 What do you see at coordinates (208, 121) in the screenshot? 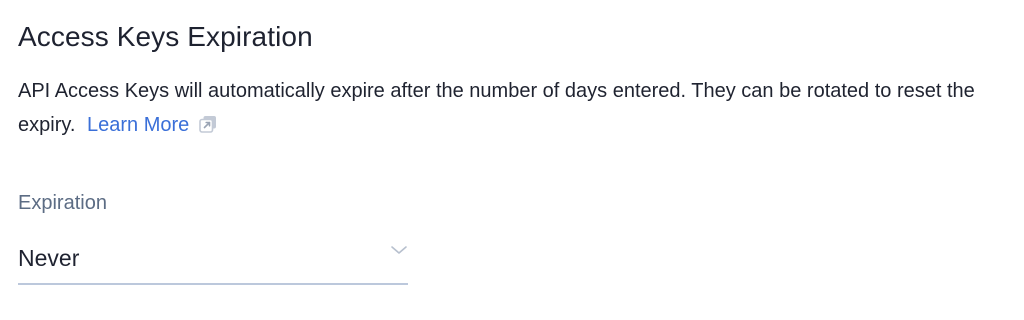
I see `external-link-icon` at bounding box center [208, 121].